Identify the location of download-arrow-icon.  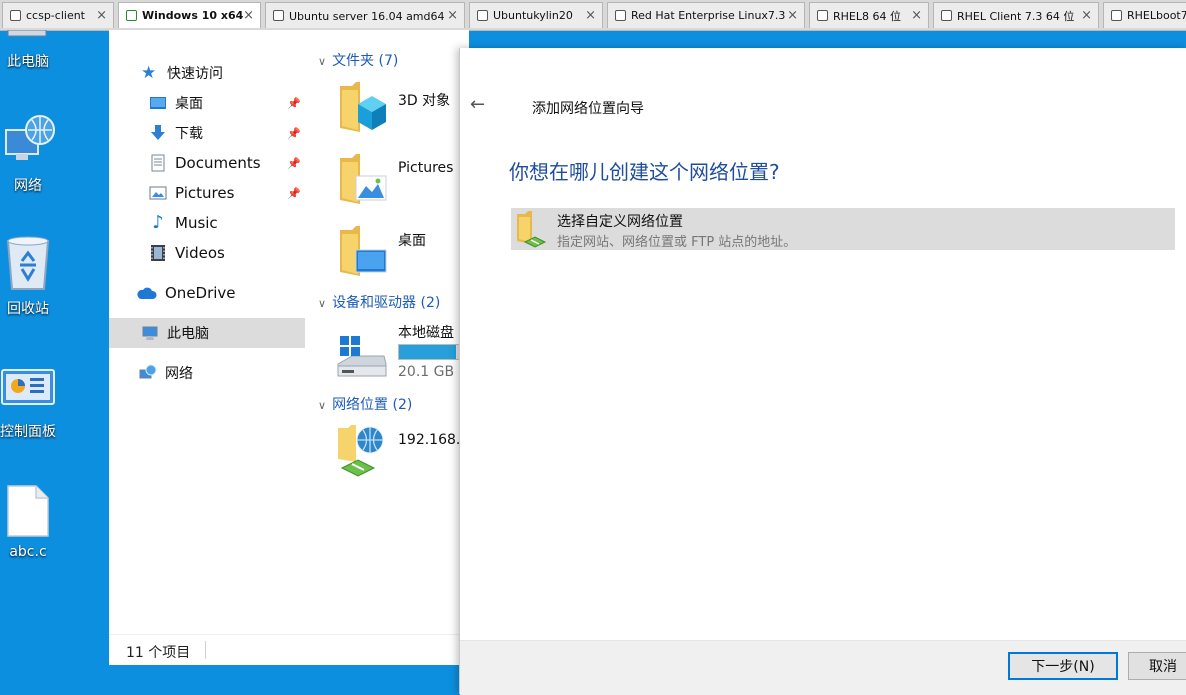
(158, 132).